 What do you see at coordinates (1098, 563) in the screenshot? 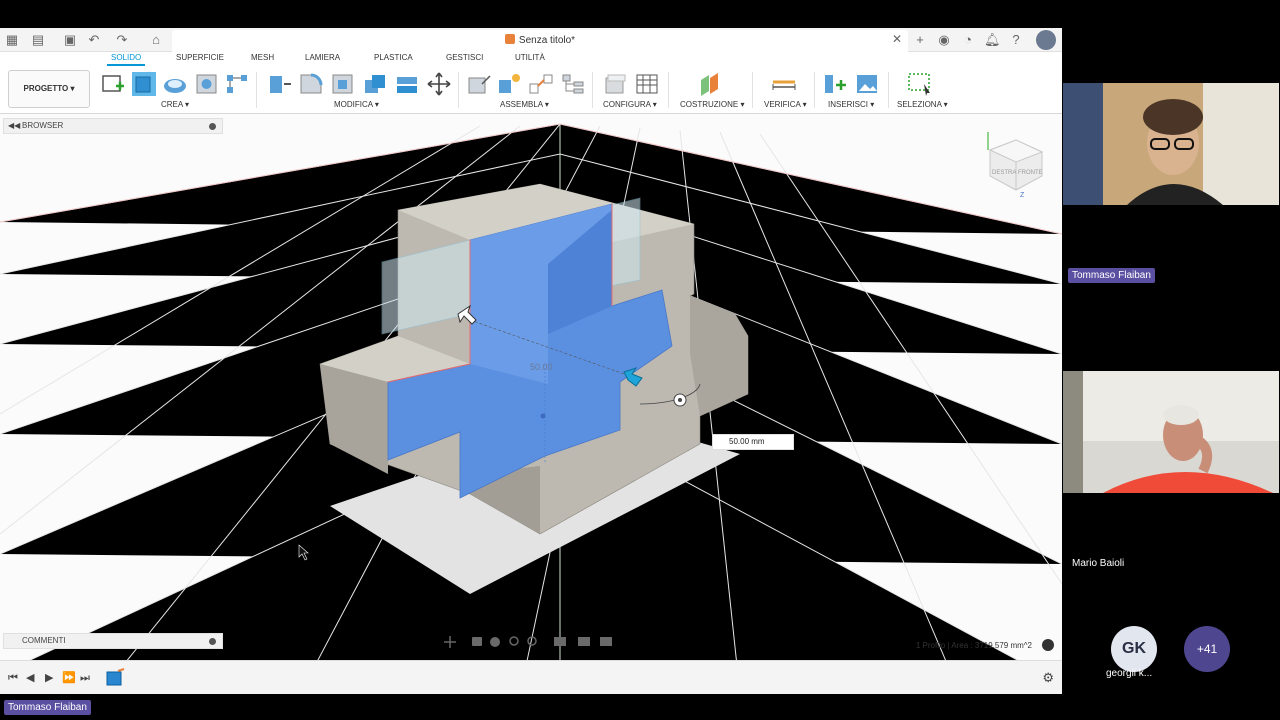
I see `participant-2-name: Mario Baioli` at bounding box center [1098, 563].